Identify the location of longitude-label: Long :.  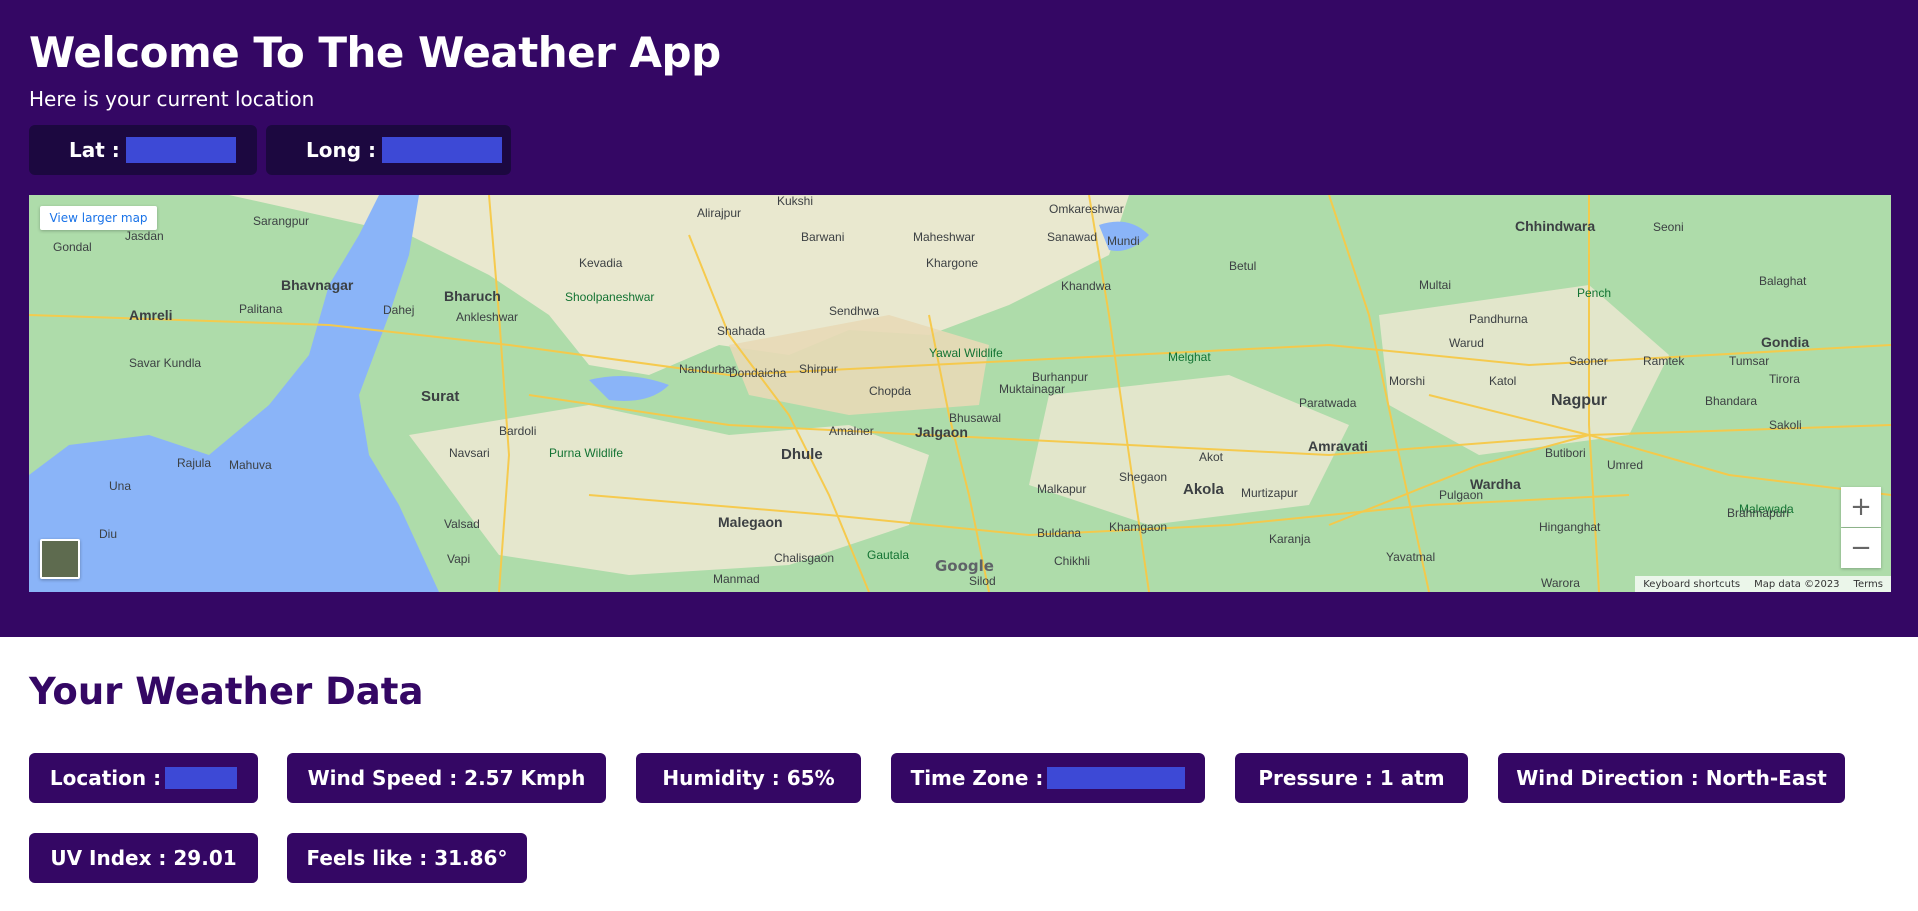
(341, 150).